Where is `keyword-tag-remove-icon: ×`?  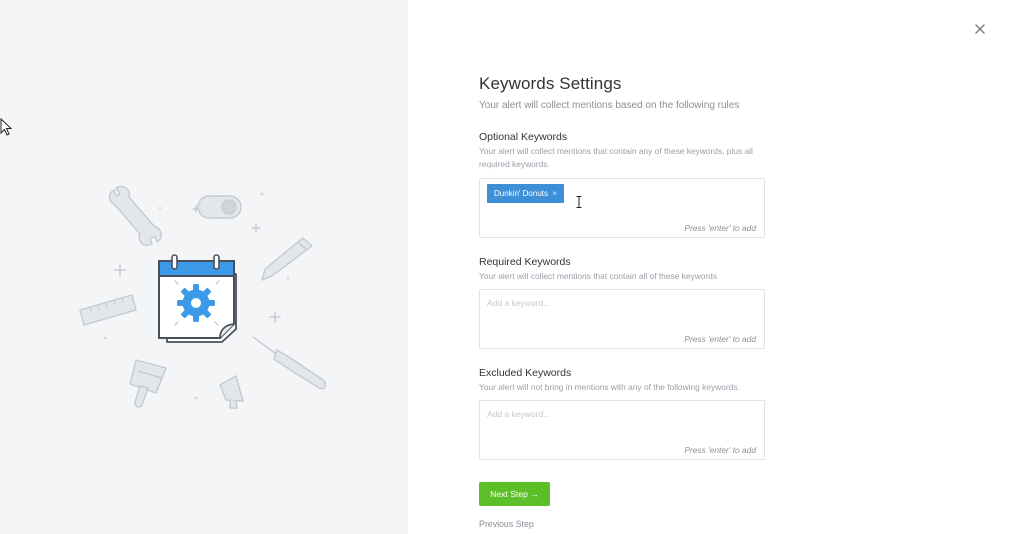
keyword-tag-remove-icon: × is located at coordinates (554, 193).